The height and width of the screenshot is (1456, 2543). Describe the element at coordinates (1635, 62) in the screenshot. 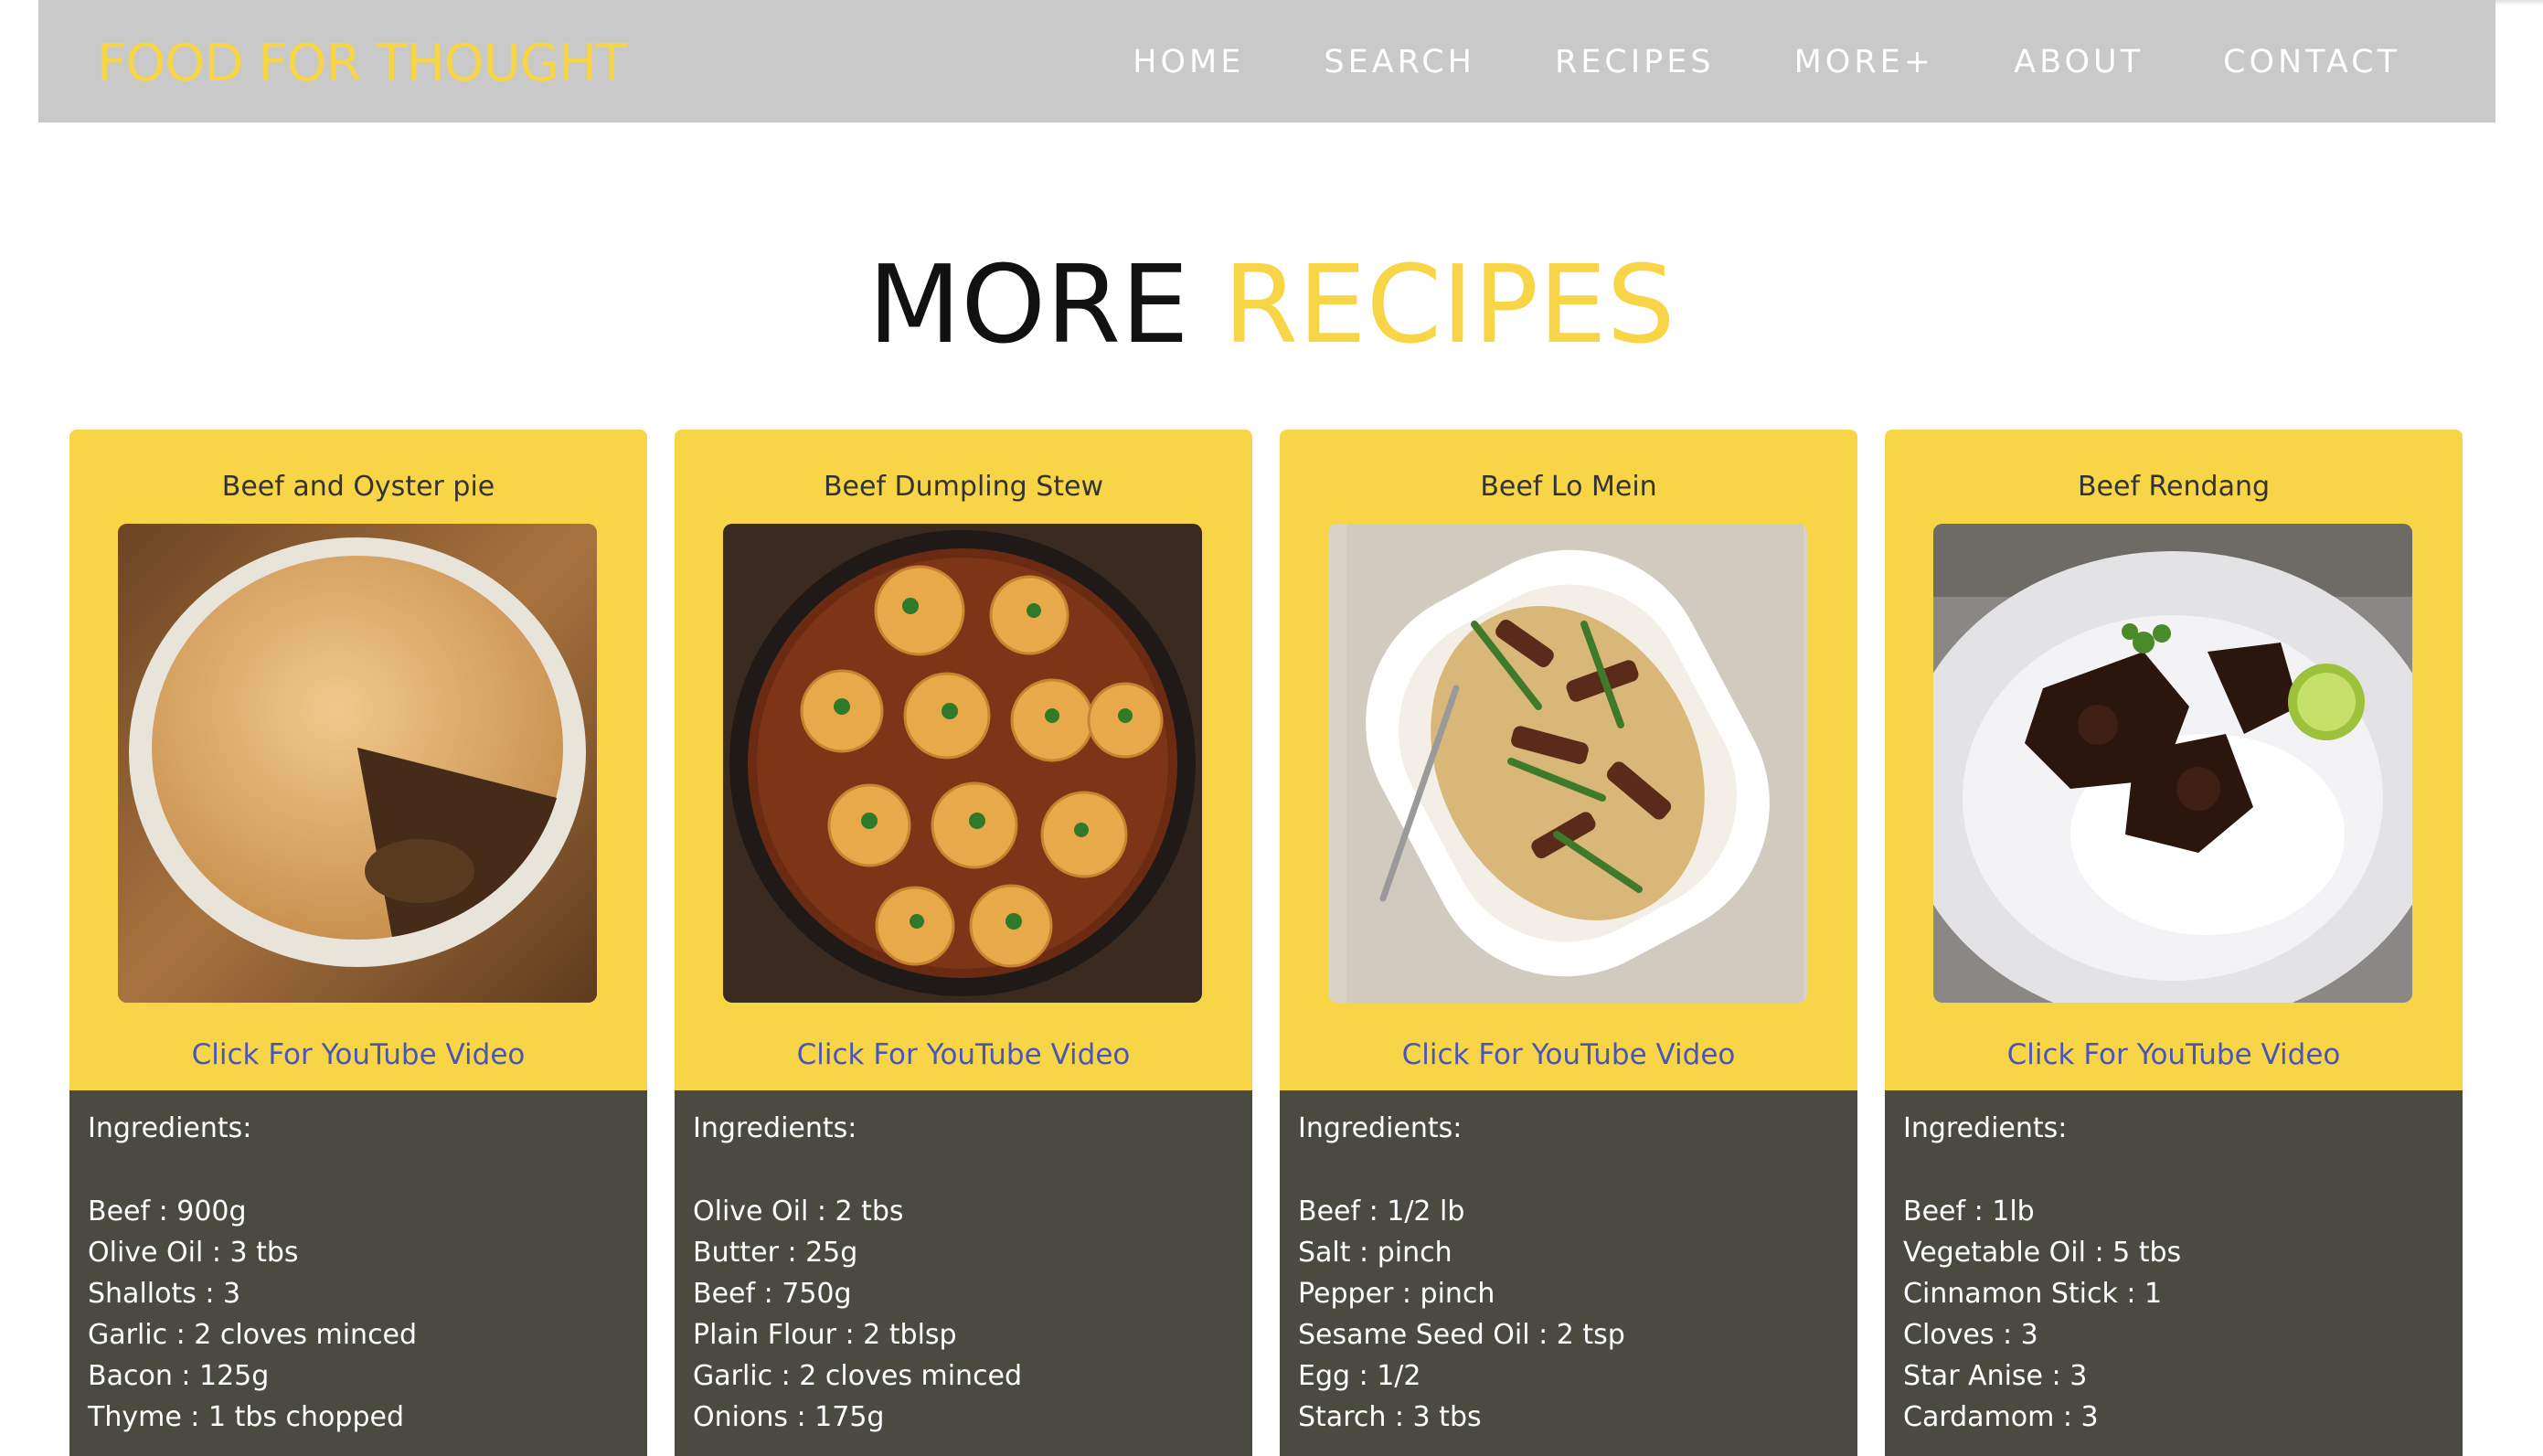

I see `nav-link-recipes: RECIPES` at that location.